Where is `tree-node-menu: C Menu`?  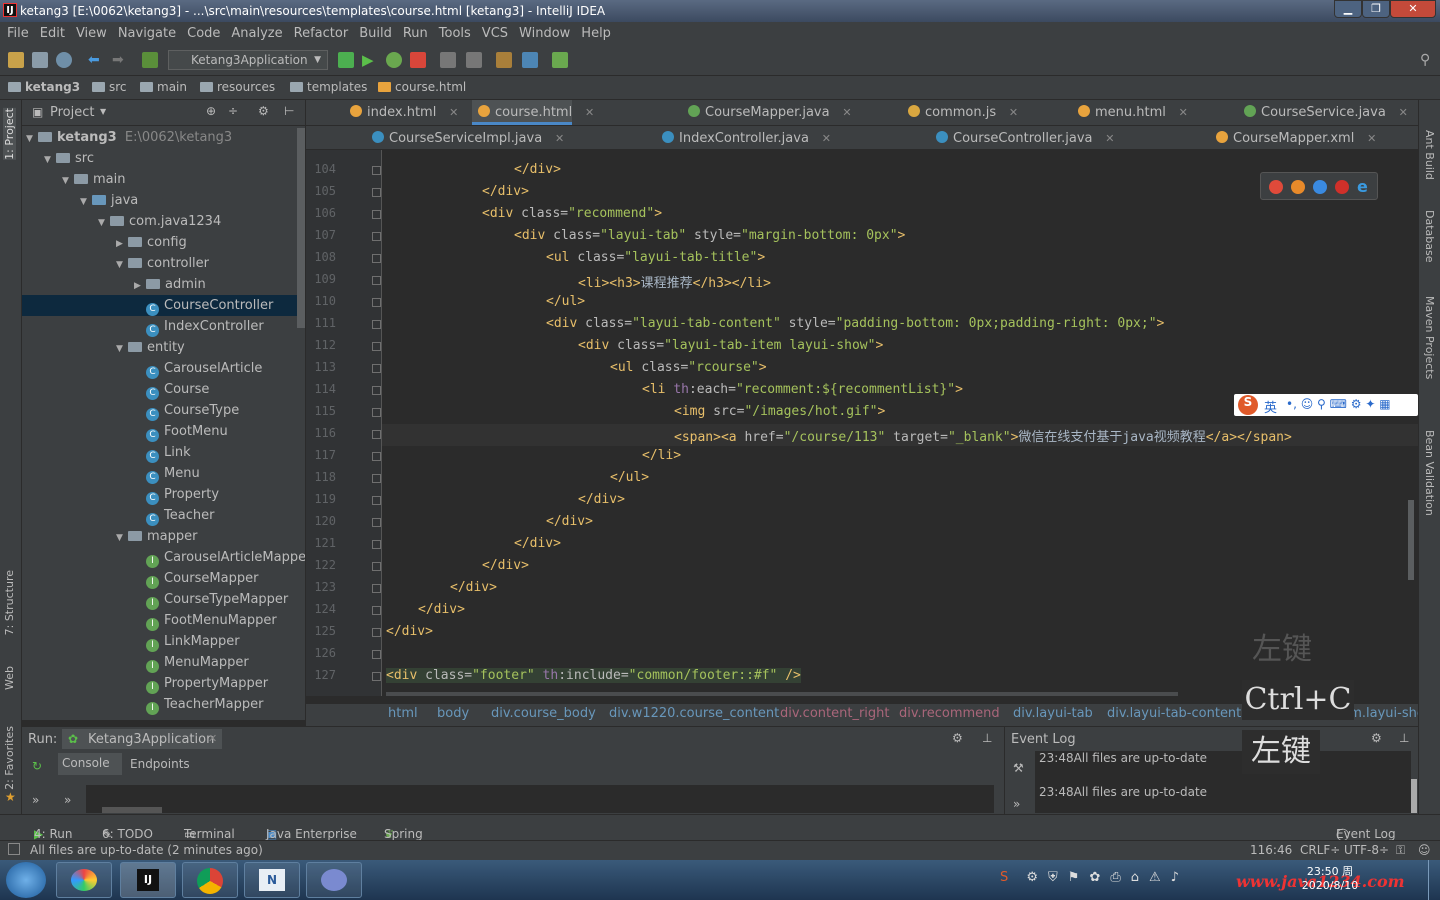
tree-node-menu: C Menu is located at coordinates (163, 473).